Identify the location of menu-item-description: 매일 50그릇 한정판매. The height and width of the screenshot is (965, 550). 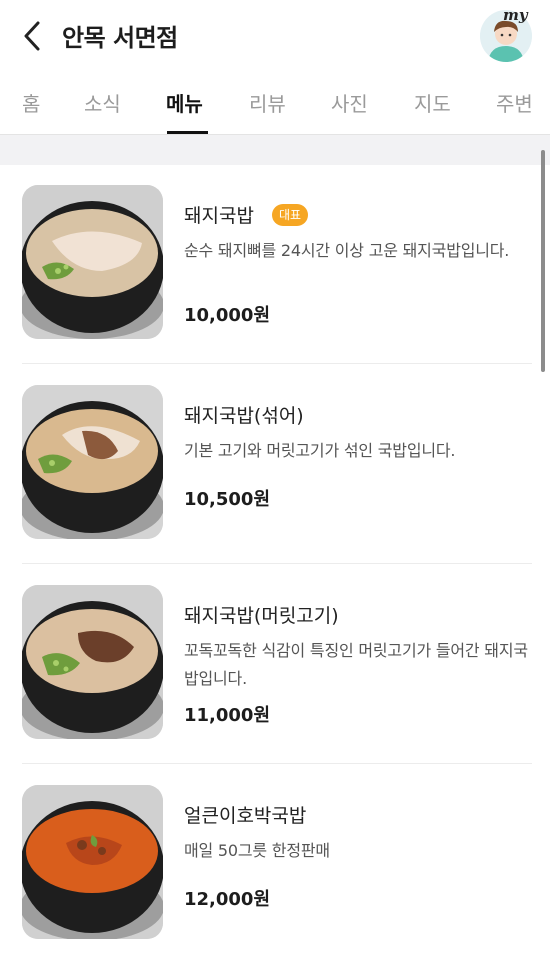
(257, 850).